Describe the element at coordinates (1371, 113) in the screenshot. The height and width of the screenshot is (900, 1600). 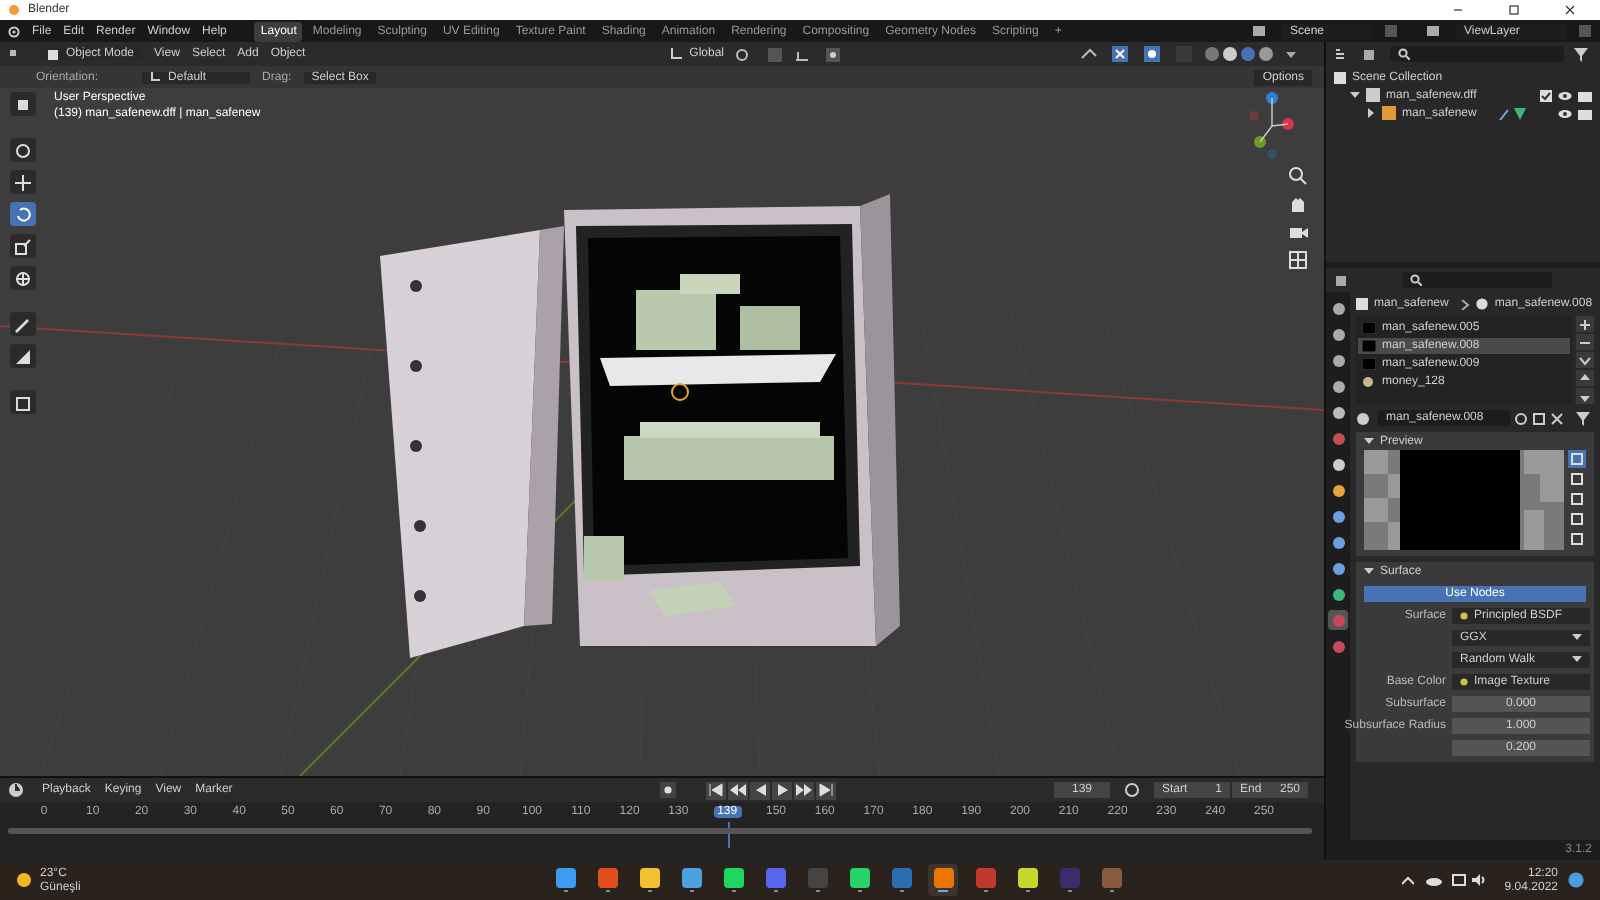
I see `collapsed-caret-icon` at that location.